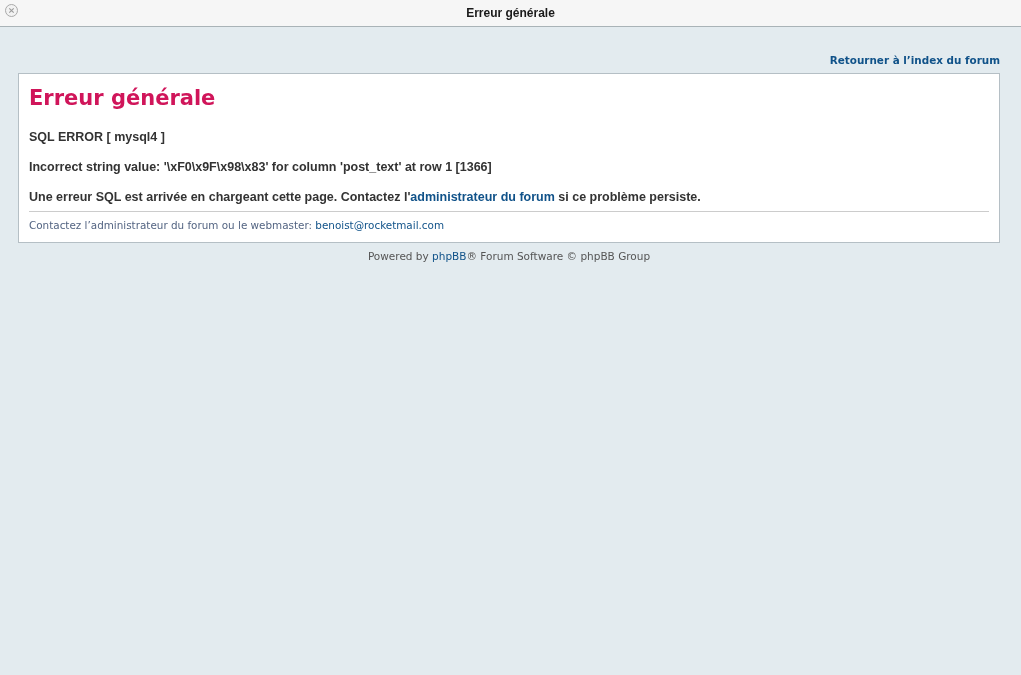 The height and width of the screenshot is (675, 1021). I want to click on powered-by-text: Powered by phpBB® Forum Software © phpBB Group, so click(509, 256).